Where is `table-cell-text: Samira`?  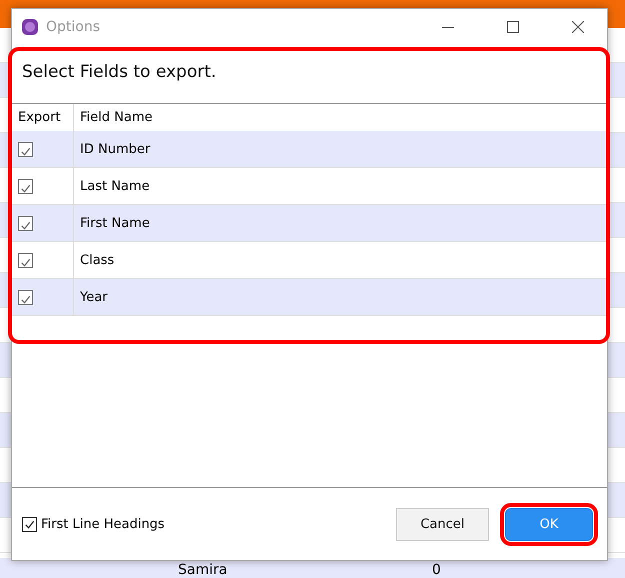 table-cell-text: Samira is located at coordinates (203, 570).